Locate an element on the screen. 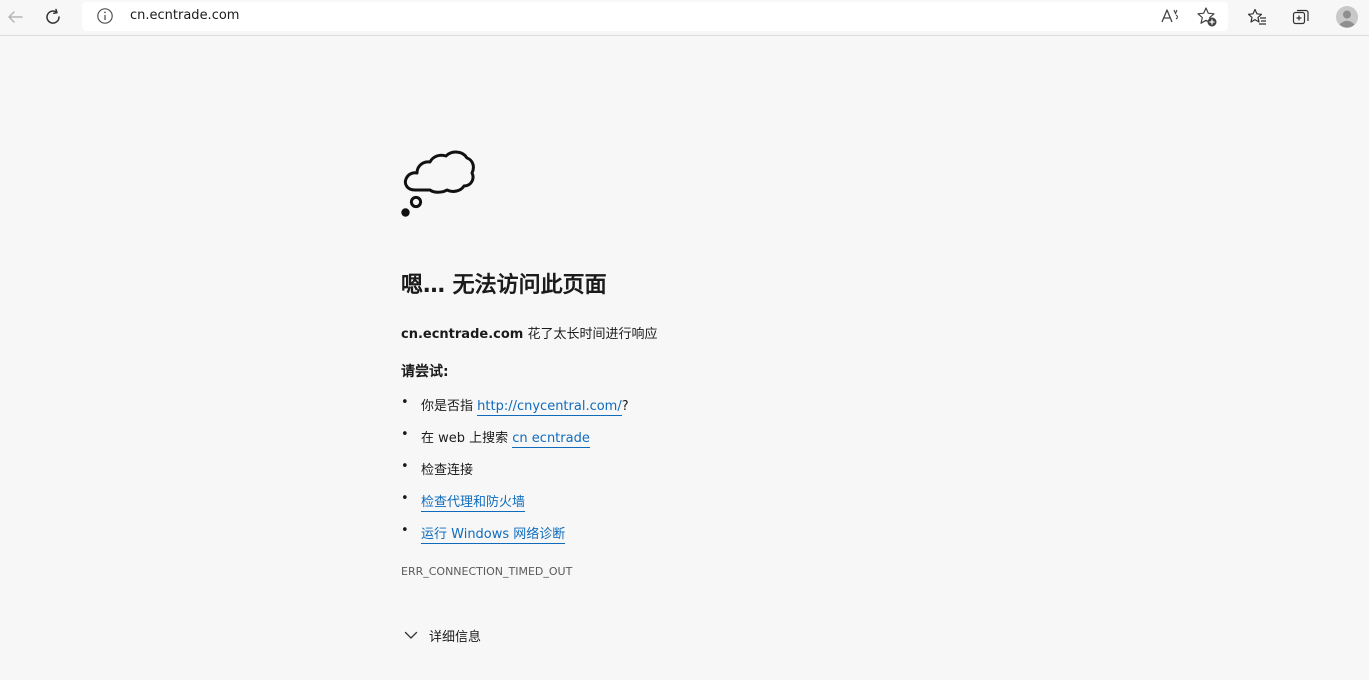  profile-avatar-icon is located at coordinates (1347, 17).